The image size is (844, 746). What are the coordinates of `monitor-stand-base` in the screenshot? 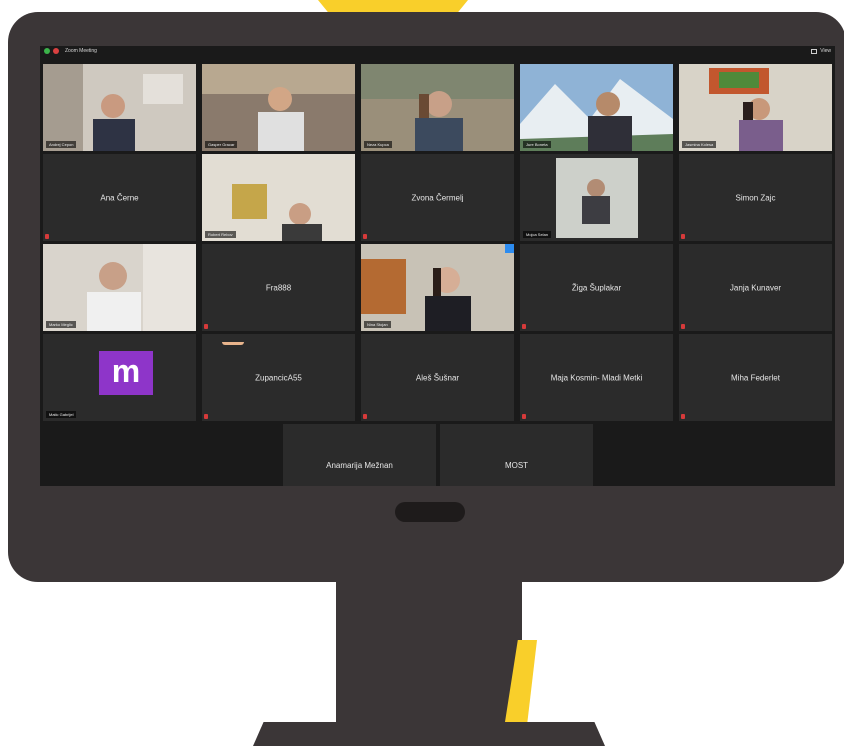 It's located at (429, 734).